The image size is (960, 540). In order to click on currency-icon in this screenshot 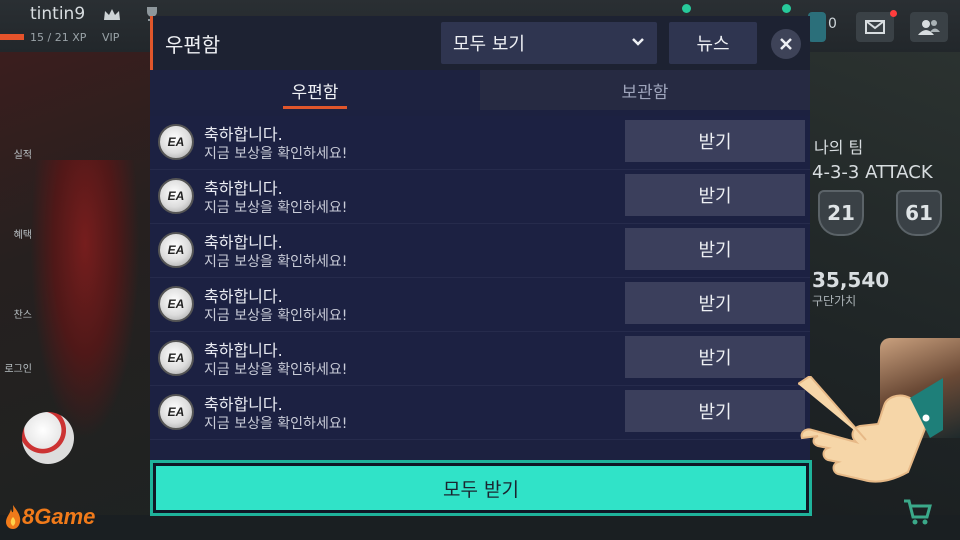, I will do `click(817, 27)`.